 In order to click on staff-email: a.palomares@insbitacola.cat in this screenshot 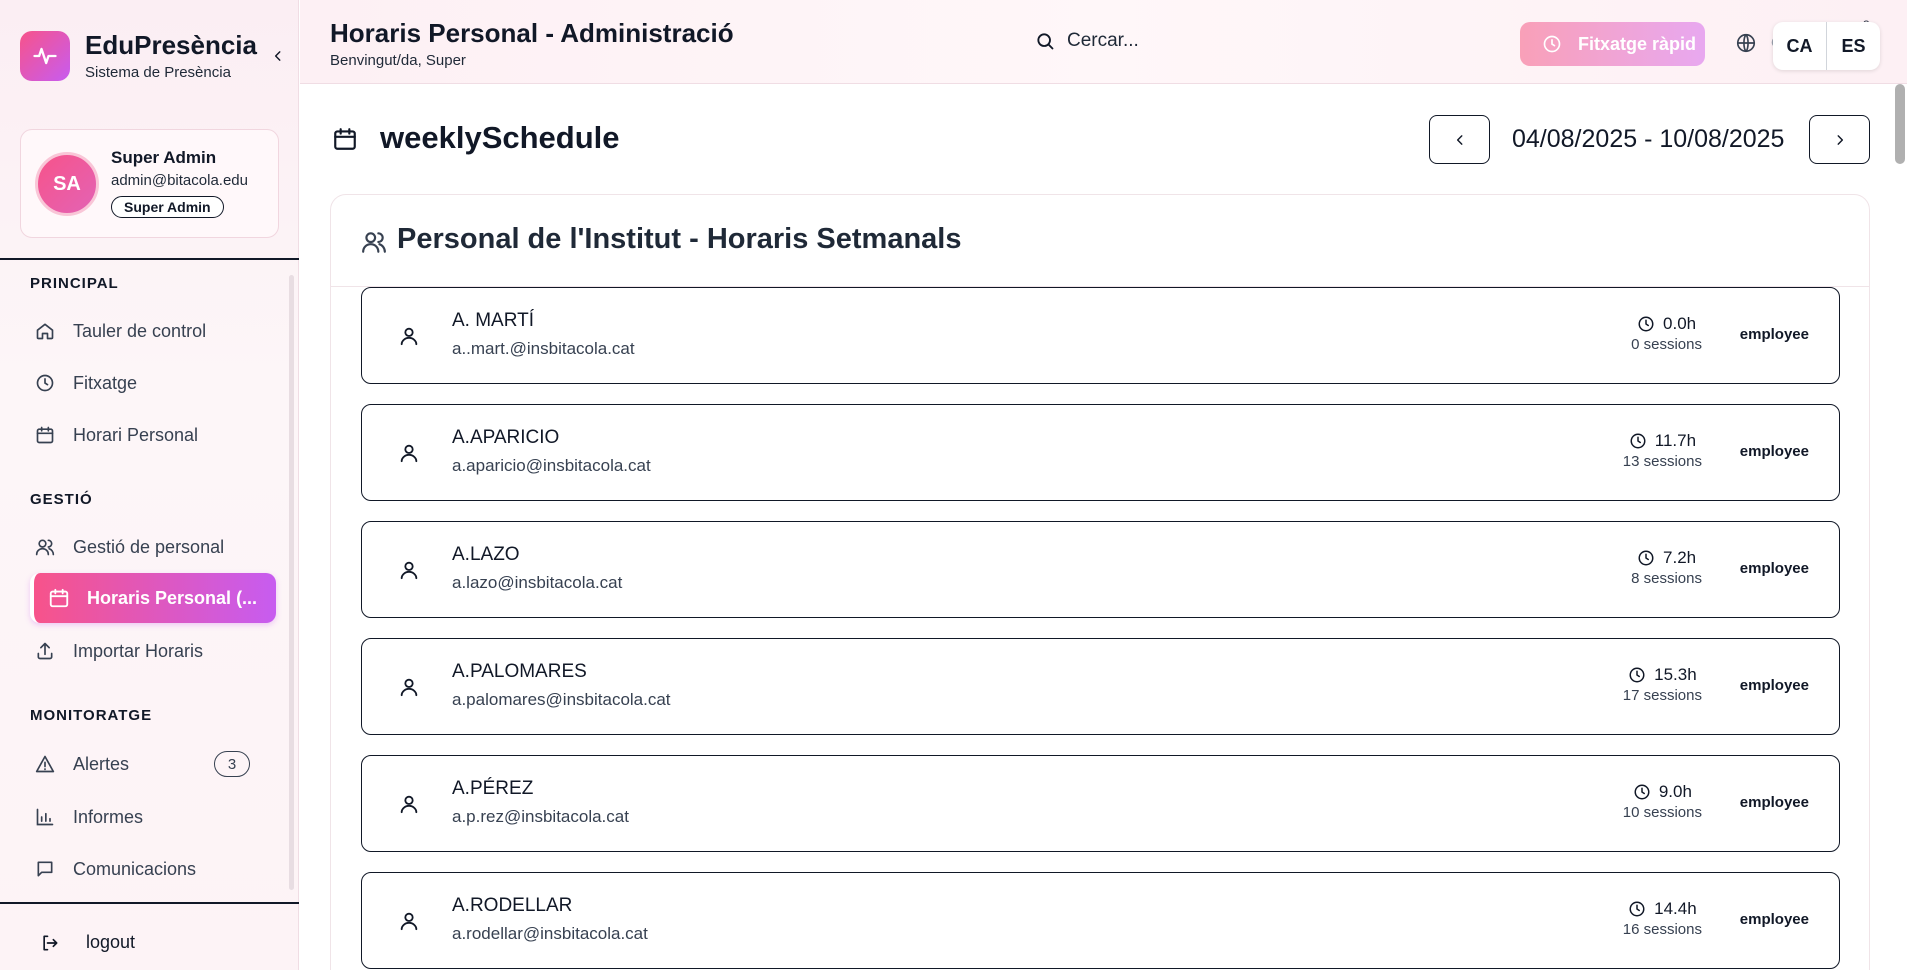, I will do `click(561, 699)`.